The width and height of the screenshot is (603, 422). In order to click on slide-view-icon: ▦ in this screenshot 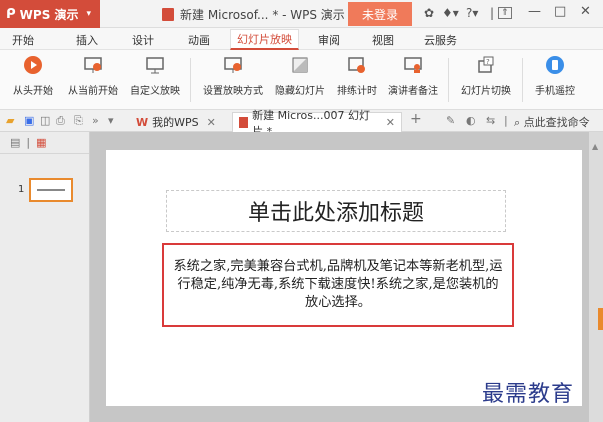, I will do `click(41, 142)`.